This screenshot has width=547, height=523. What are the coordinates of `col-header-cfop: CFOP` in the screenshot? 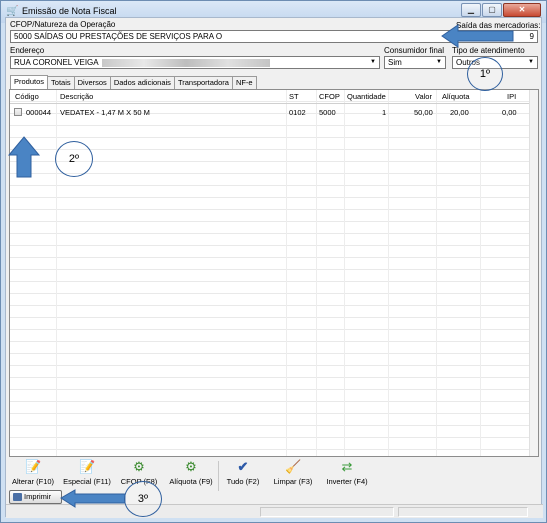 It's located at (329, 96).